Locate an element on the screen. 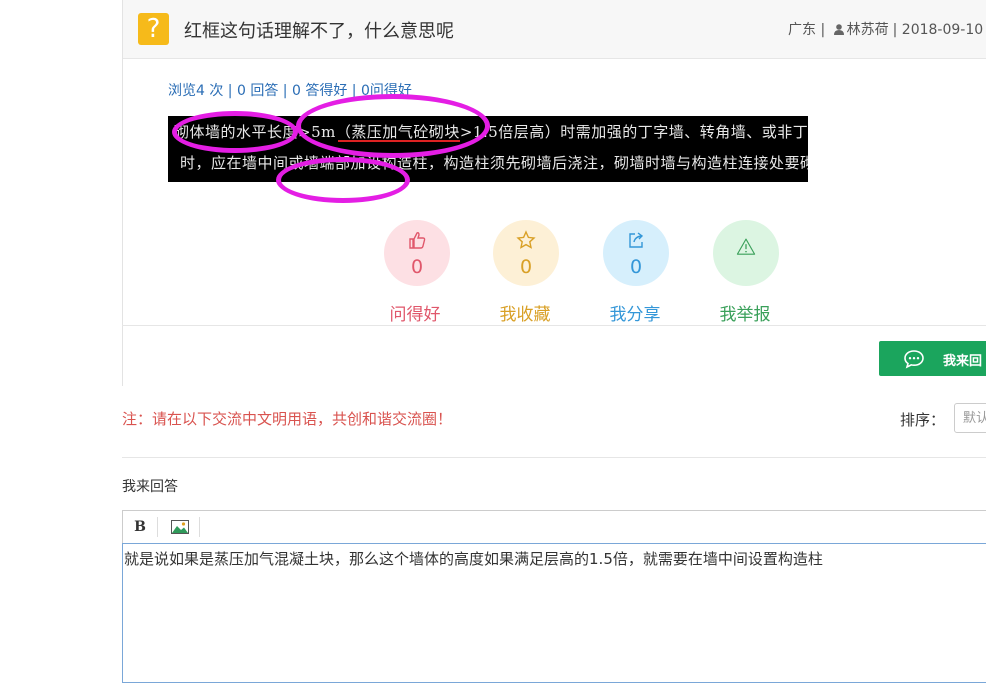 This screenshot has width=986, height=683. thumbs-up-icon is located at coordinates (417, 240).